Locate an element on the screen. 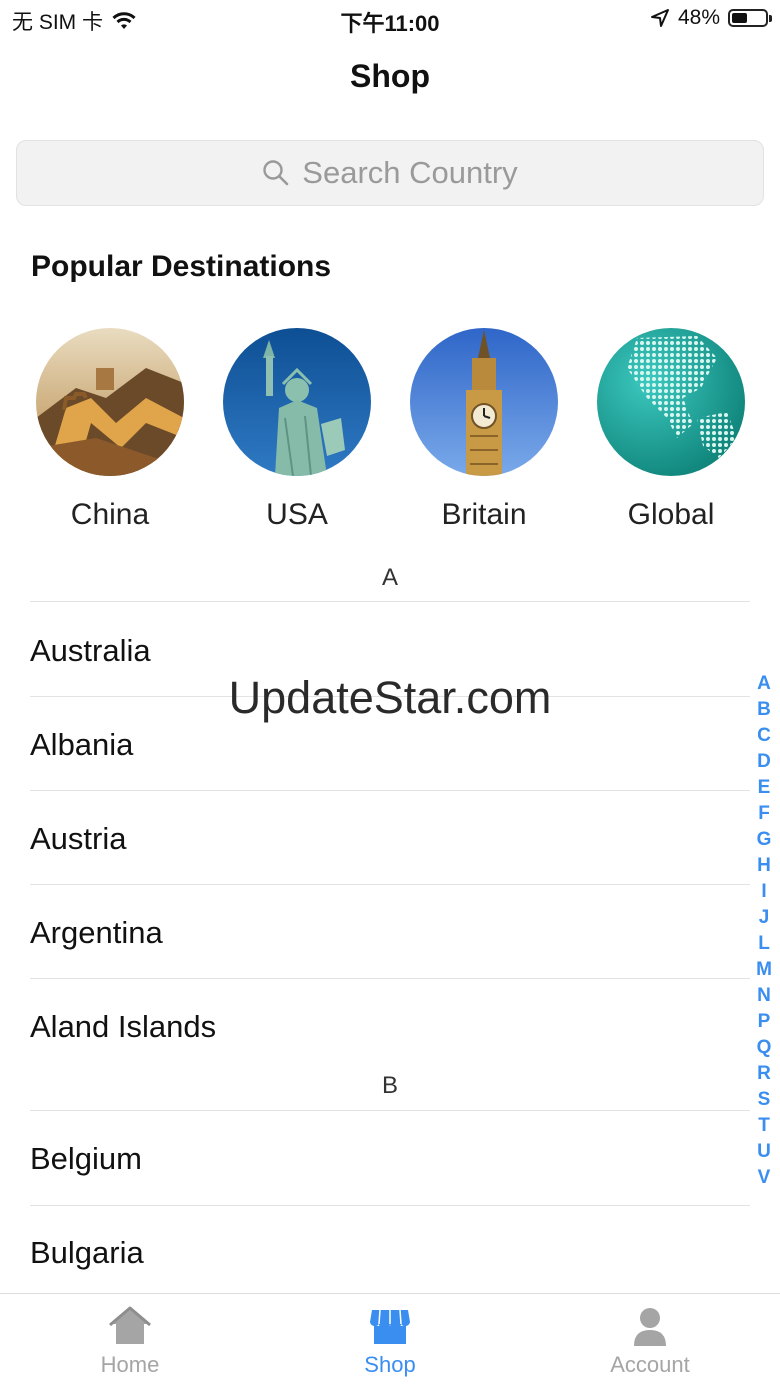 The width and height of the screenshot is (780, 1388). tab-home: Home is located at coordinates (130, 1341).